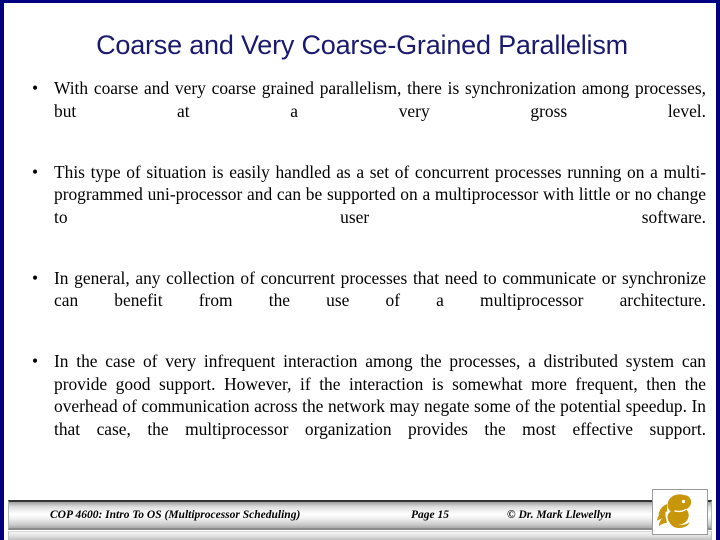 The image size is (720, 540). What do you see at coordinates (559, 515) in the screenshot?
I see `footer-copyright: © Dr. Mark Llewellyn` at bounding box center [559, 515].